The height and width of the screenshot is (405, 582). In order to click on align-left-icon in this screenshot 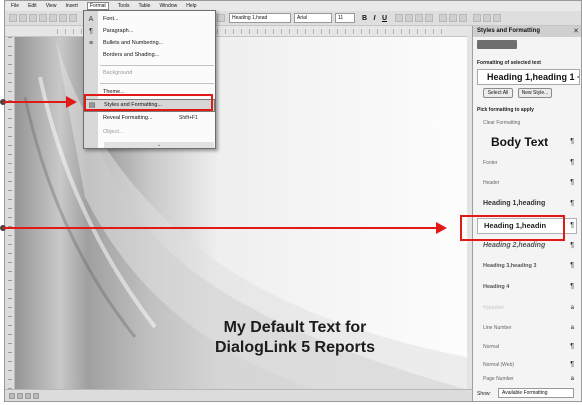, I will do `click(399, 18)`.